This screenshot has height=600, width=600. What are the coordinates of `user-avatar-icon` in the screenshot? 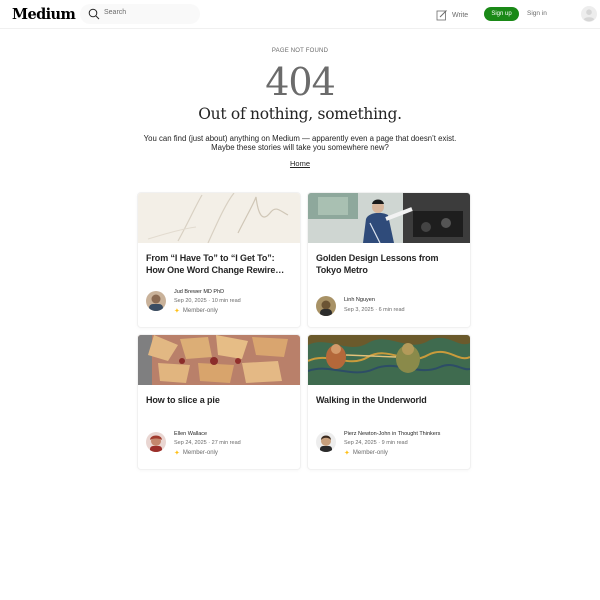 It's located at (589, 14).